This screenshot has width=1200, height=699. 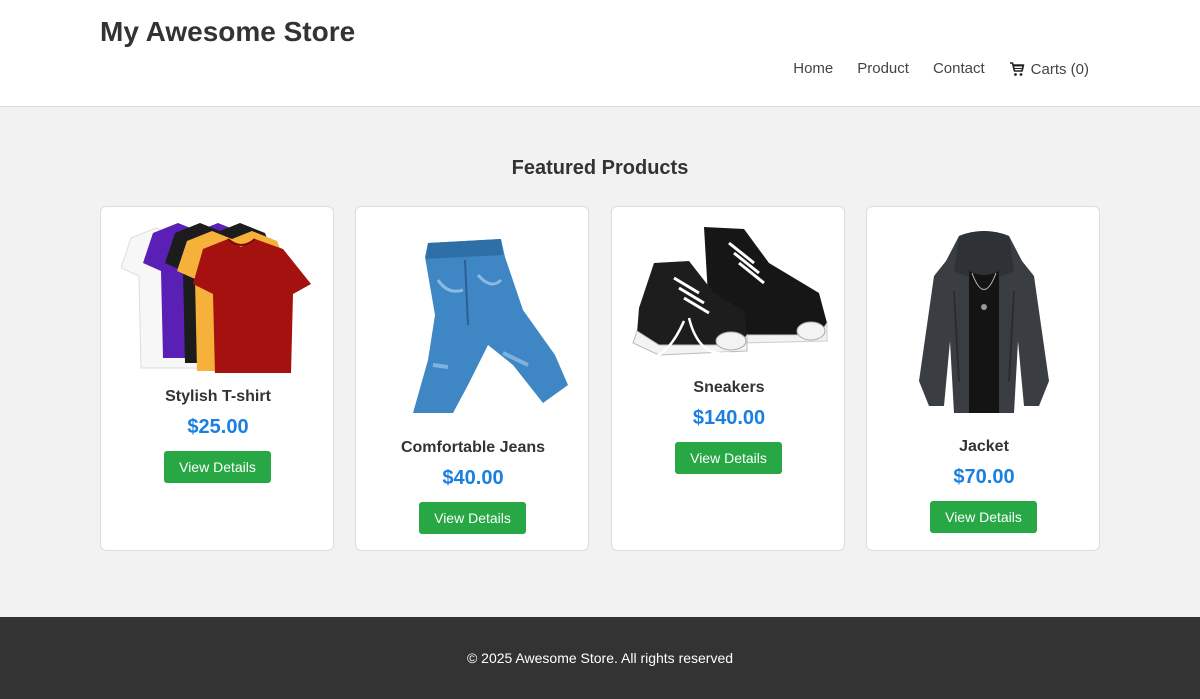 I want to click on product-name: Comfortable Jeans, so click(x=473, y=447).